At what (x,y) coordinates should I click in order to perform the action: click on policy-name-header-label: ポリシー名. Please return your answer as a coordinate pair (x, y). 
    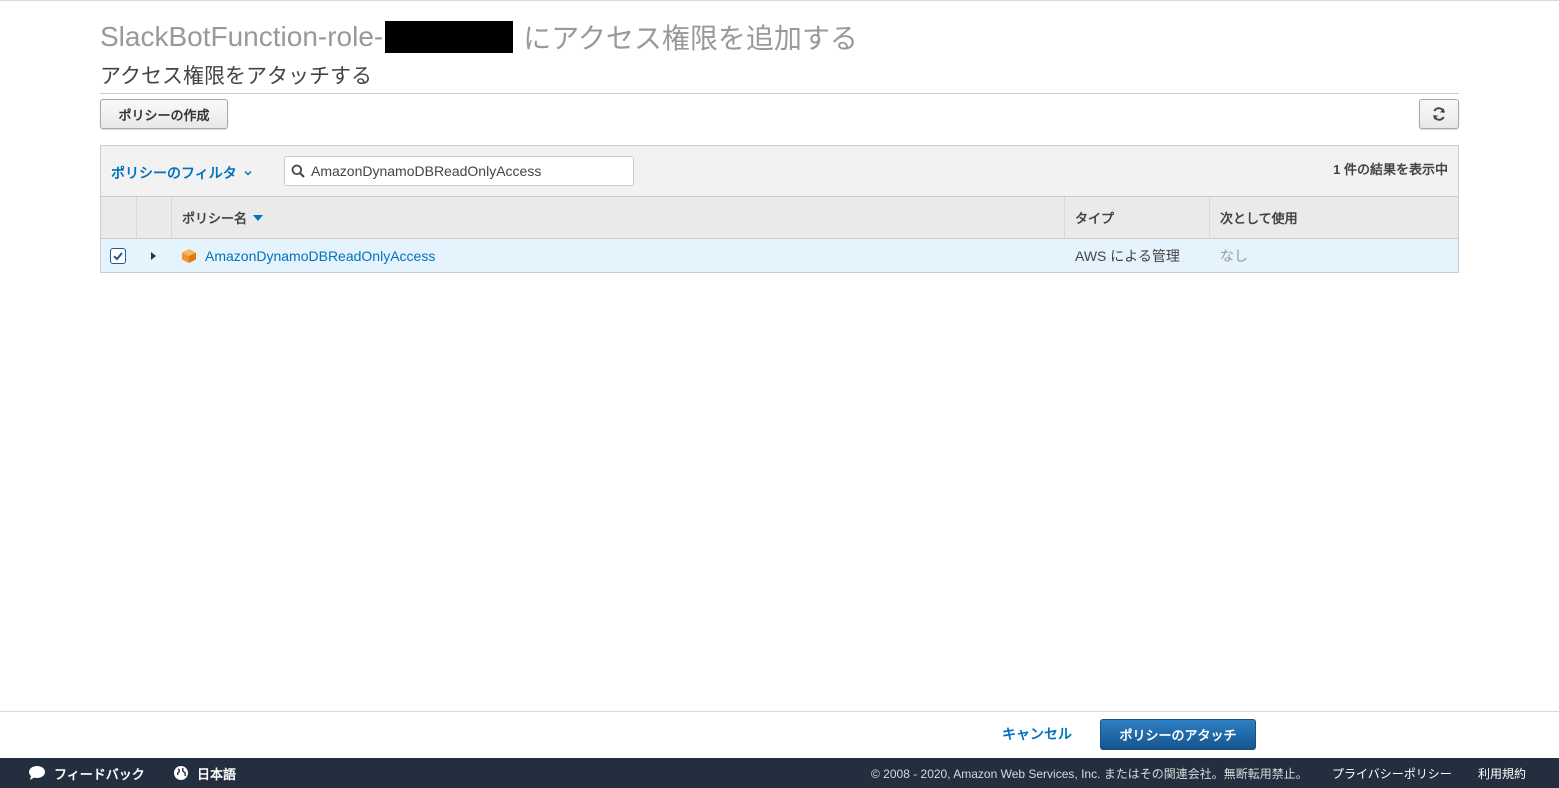
    Looking at the image, I should click on (215, 218).